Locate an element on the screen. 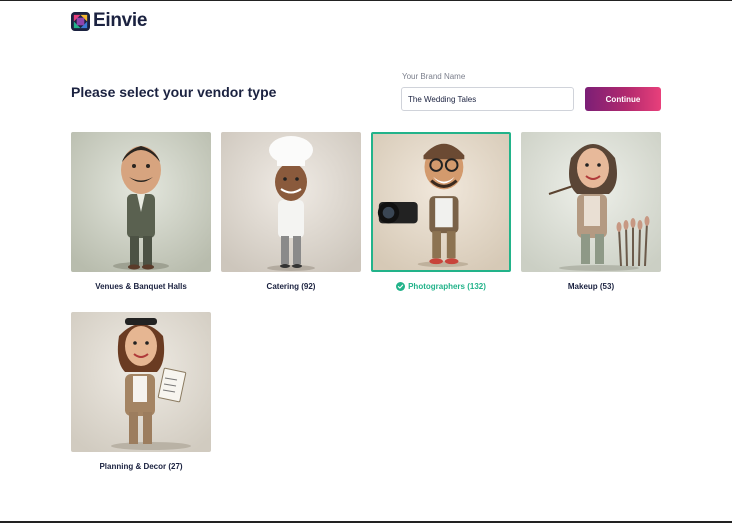 The width and height of the screenshot is (732, 523). venues-image is located at coordinates (141, 202).